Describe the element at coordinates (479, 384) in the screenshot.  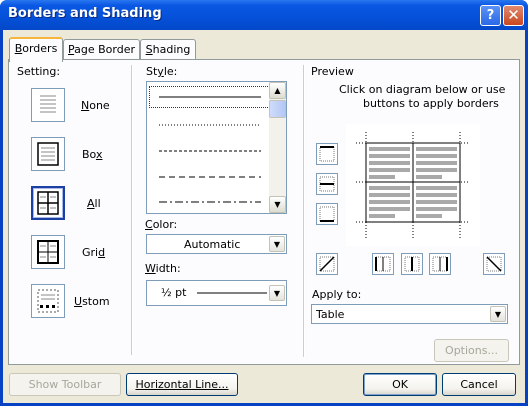
I see `cancel-button: Cancel` at that location.